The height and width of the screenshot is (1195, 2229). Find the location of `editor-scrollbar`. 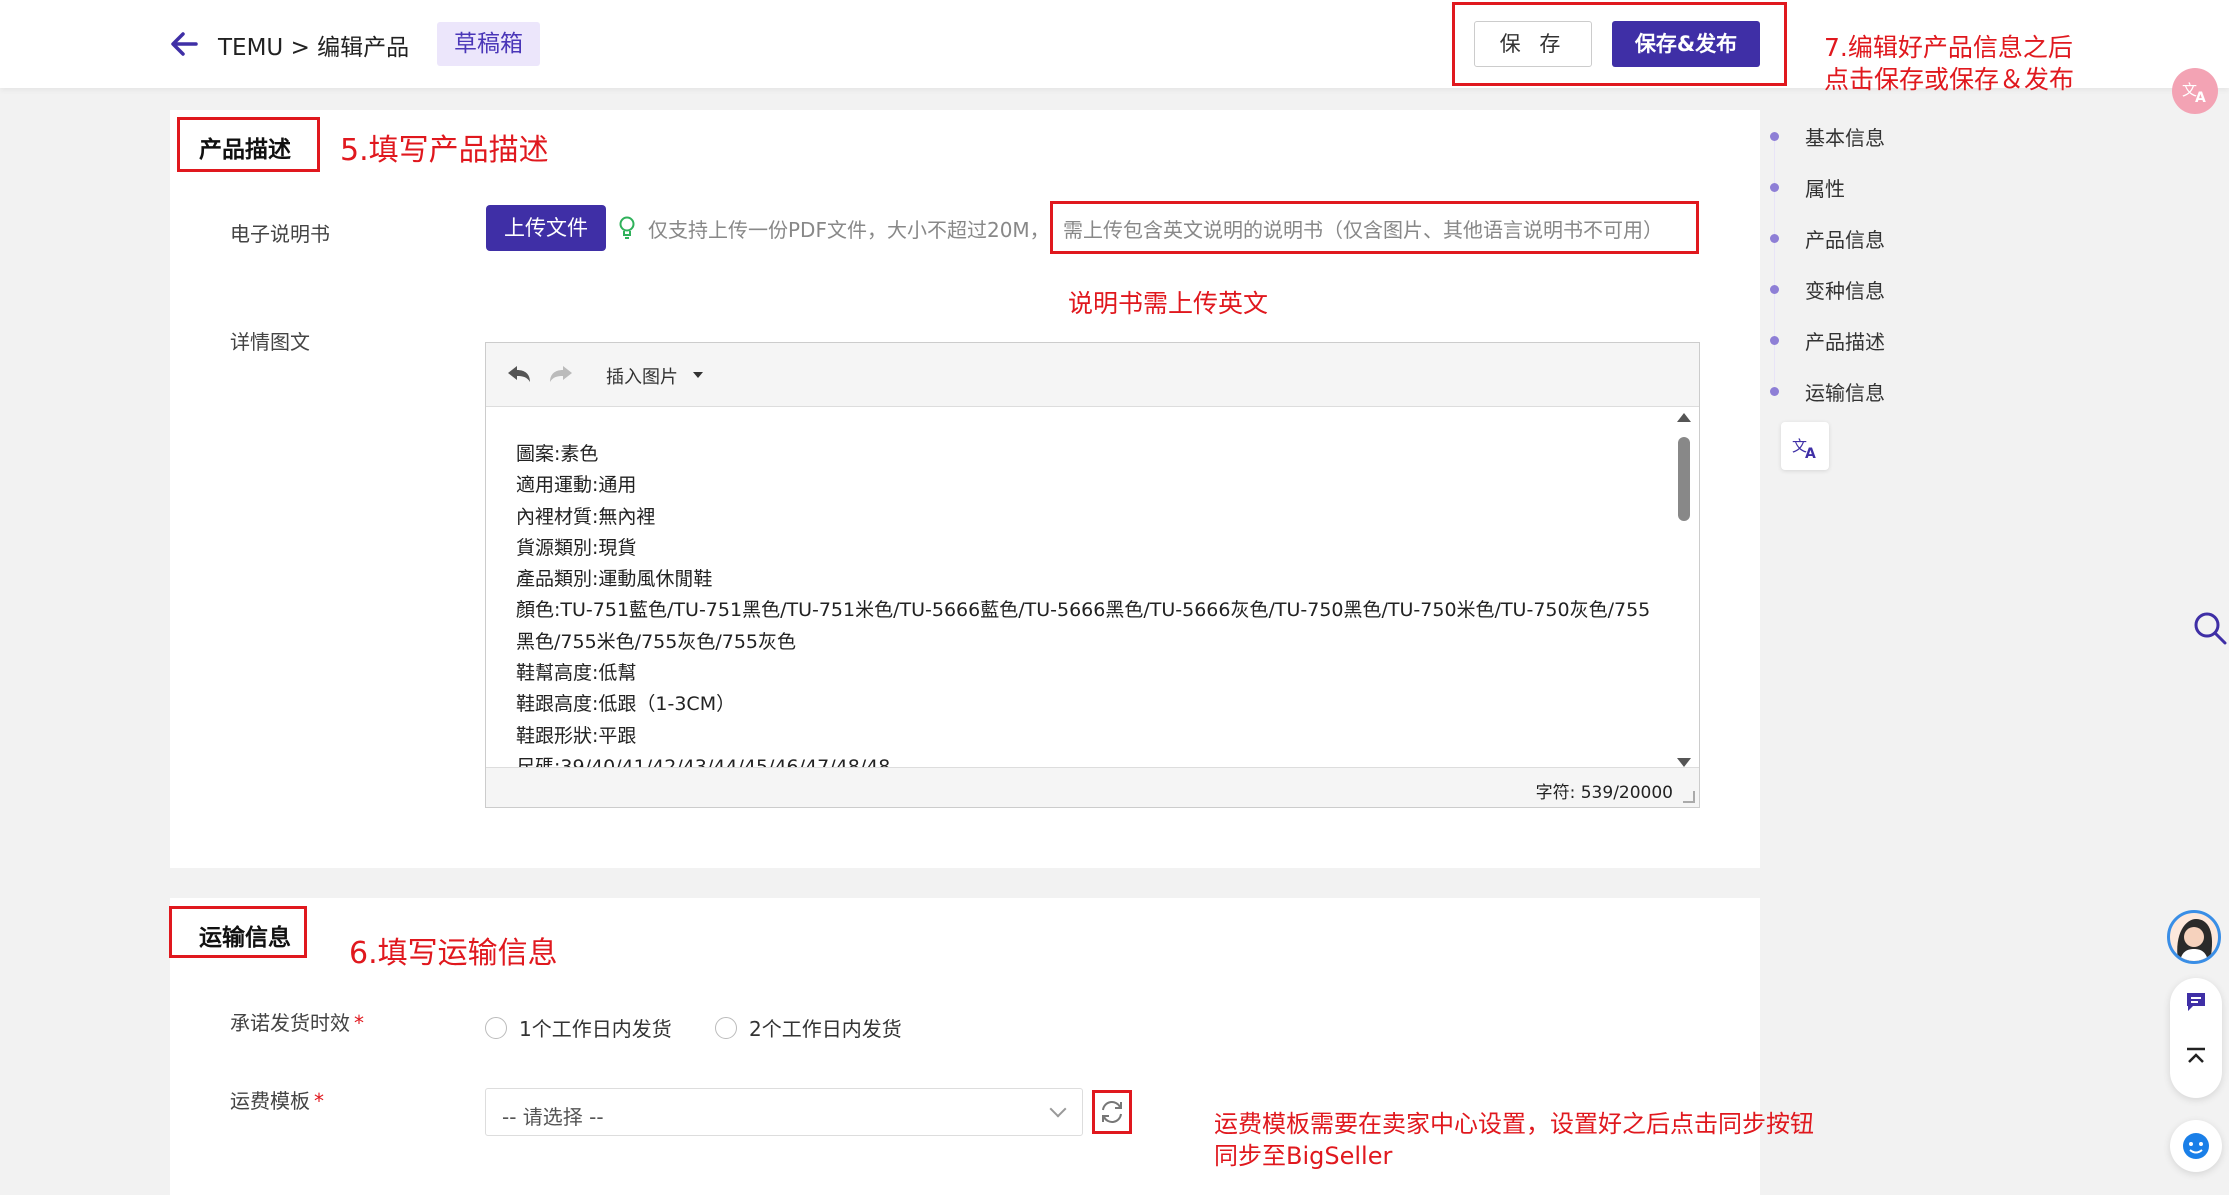

editor-scrollbar is located at coordinates (1684, 590).